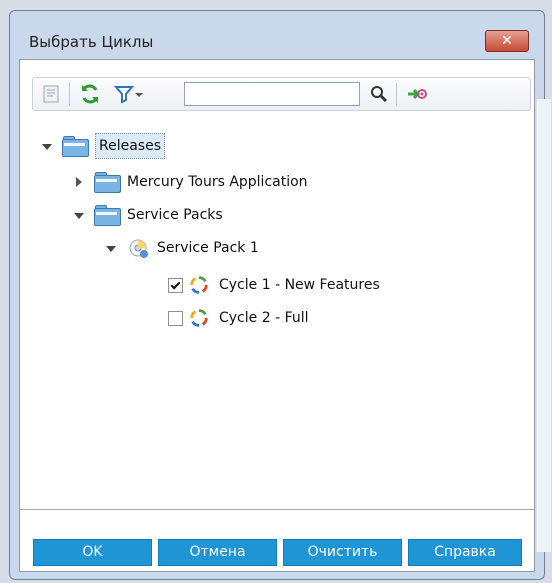  Describe the element at coordinates (379, 94) in the screenshot. I see `search-icon` at that location.